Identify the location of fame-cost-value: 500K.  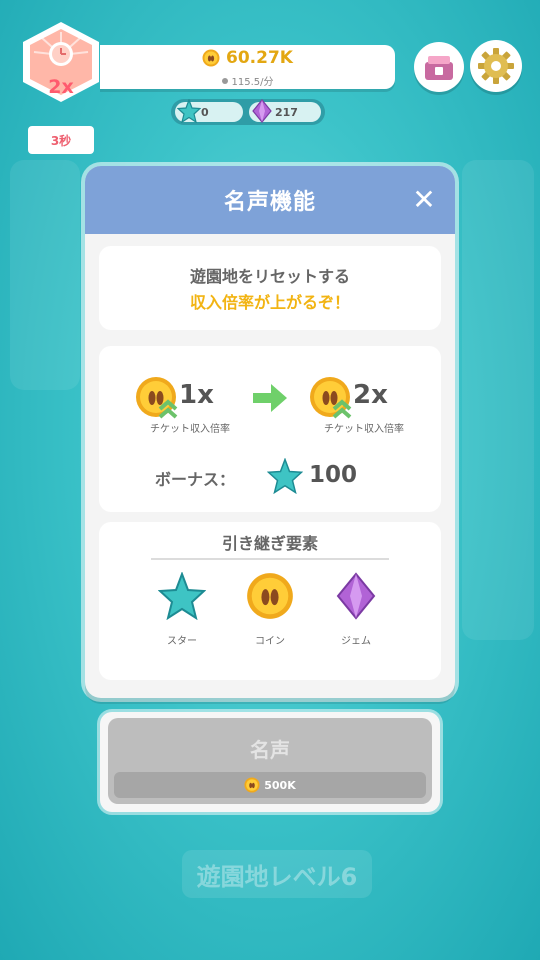
(280, 785).